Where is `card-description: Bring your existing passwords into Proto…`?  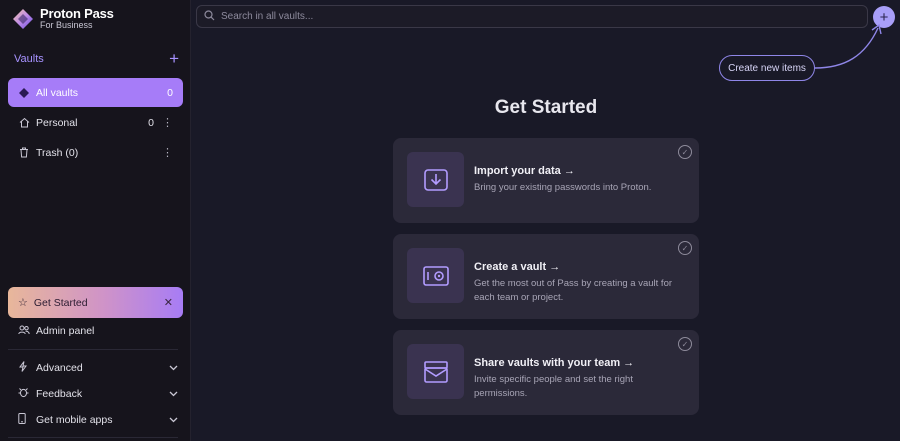 card-description: Bring your existing passwords into Proto… is located at coordinates (563, 187).